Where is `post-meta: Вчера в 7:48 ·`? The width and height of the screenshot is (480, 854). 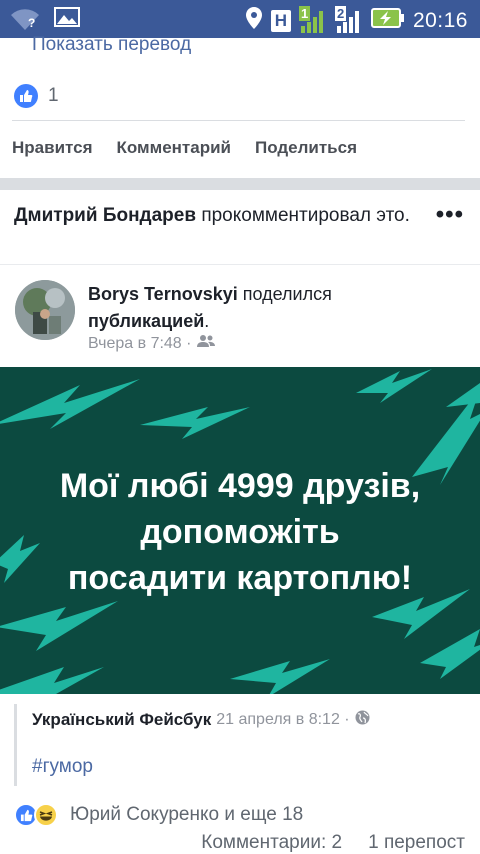 post-meta: Вчера в 7:48 · is located at coordinates (152, 343).